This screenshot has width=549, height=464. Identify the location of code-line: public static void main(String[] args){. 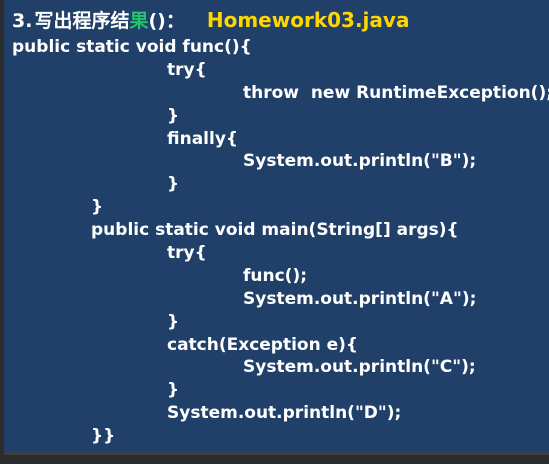
(275, 230).